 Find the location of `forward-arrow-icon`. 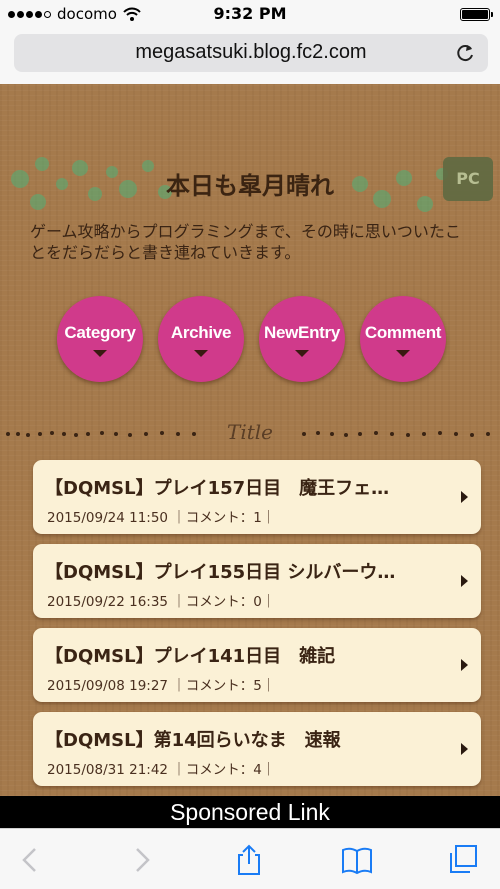

forward-arrow-icon is located at coordinates (141, 860).